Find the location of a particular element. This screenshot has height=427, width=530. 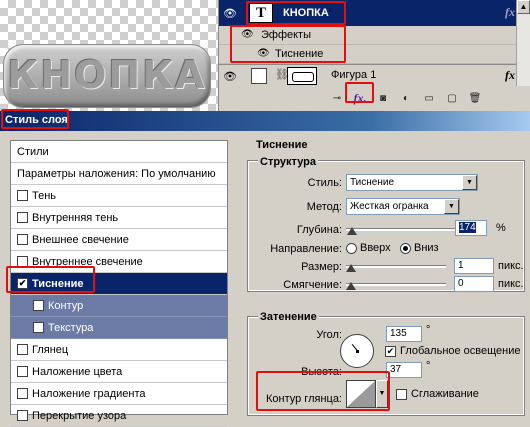

scroll-up-icon: ▲ is located at coordinates (523, 7).